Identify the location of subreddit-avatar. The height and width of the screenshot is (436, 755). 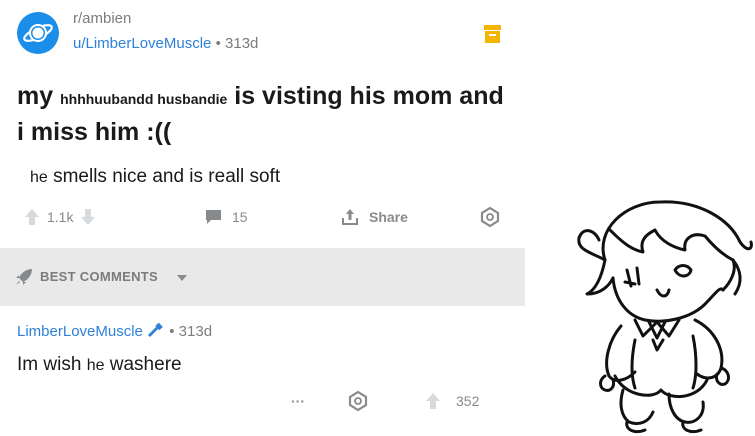
(38, 33).